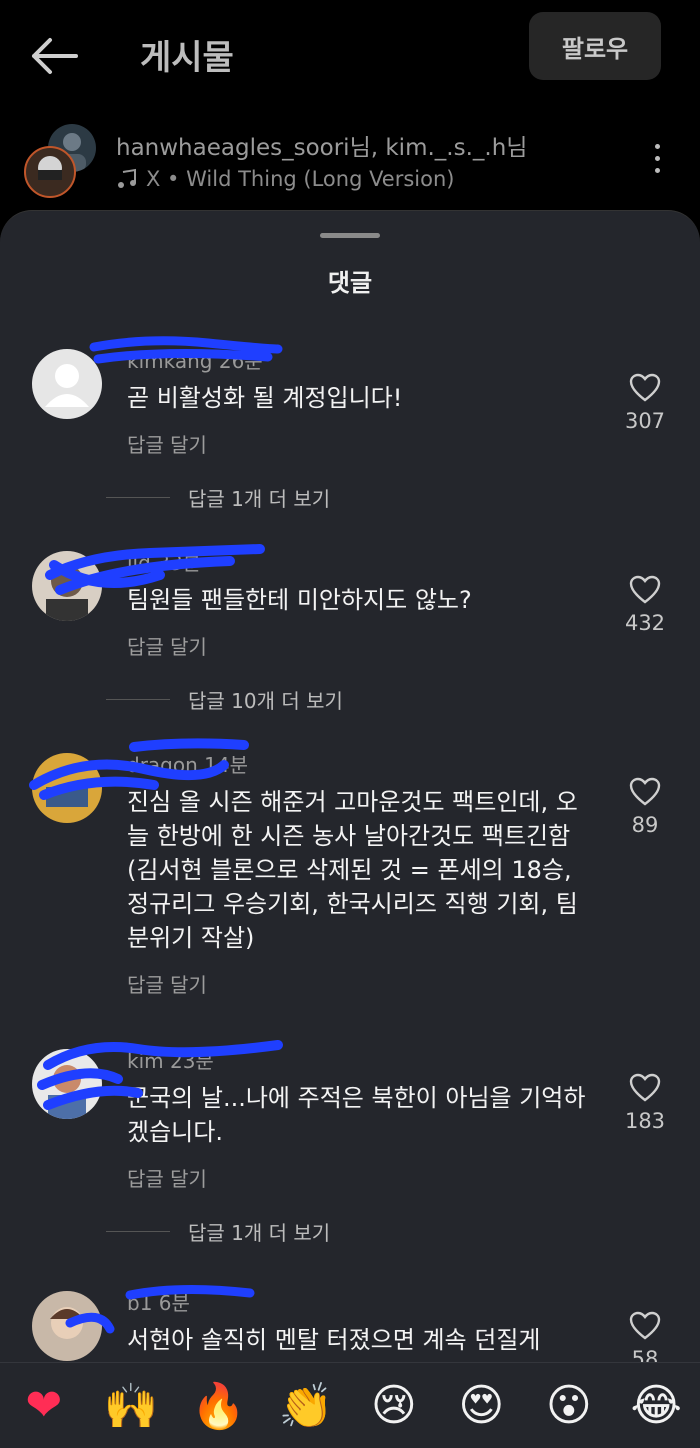 The width and height of the screenshot is (700, 1448). Describe the element at coordinates (127, 178) in the screenshot. I see `music-note-icon` at that location.